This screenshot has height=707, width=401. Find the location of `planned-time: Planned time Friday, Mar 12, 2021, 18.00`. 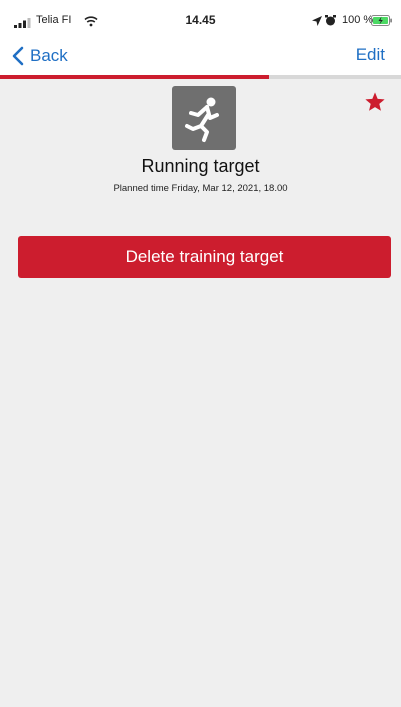

planned-time: Planned time Friday, Mar 12, 2021, 18.00 is located at coordinates (200, 188).